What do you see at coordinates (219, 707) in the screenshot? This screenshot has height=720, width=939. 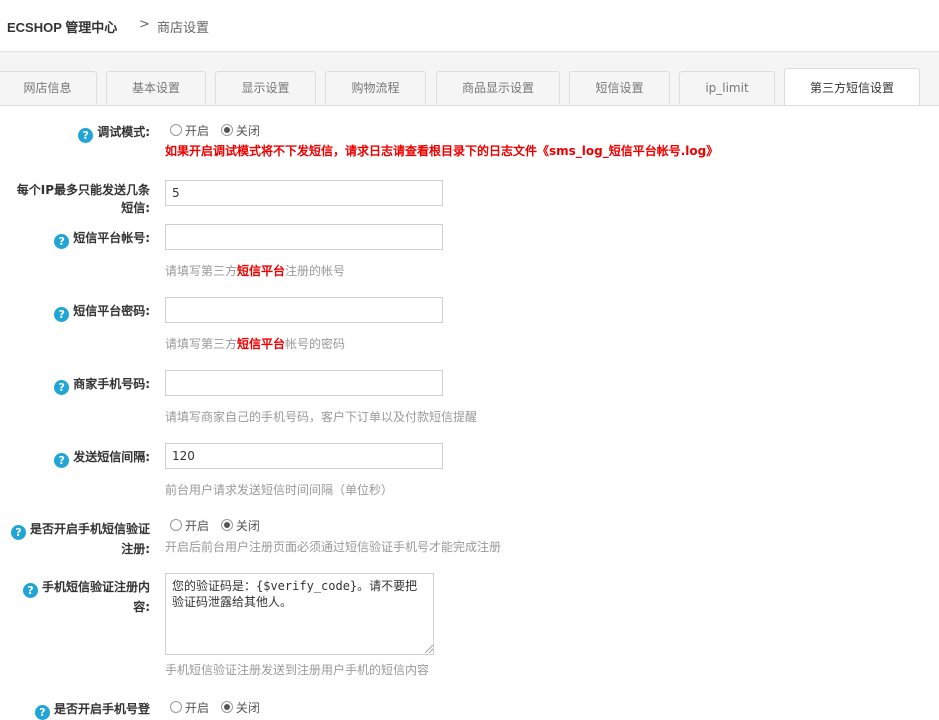 I see `login-verify-radios: 开启 关闭` at bounding box center [219, 707].